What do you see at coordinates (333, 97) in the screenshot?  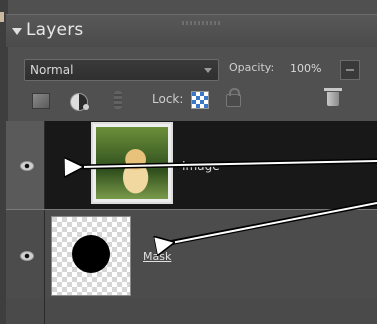 I see `trash-icon` at bounding box center [333, 97].